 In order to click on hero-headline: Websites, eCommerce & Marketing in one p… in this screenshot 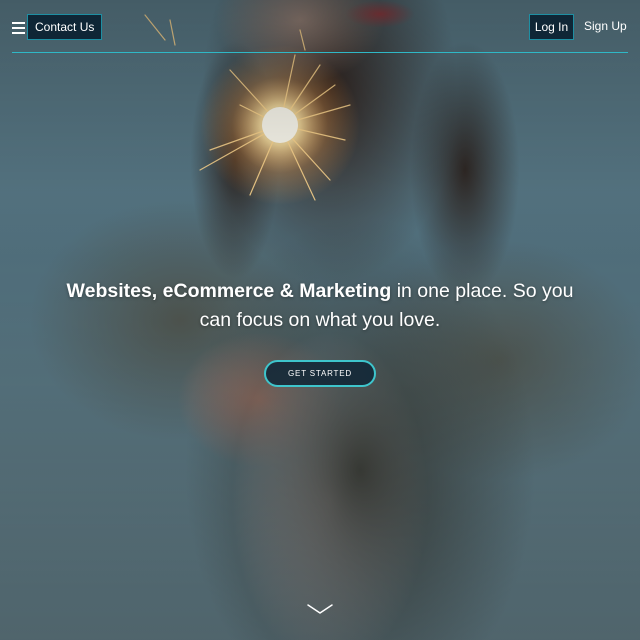, I will do `click(320, 306)`.